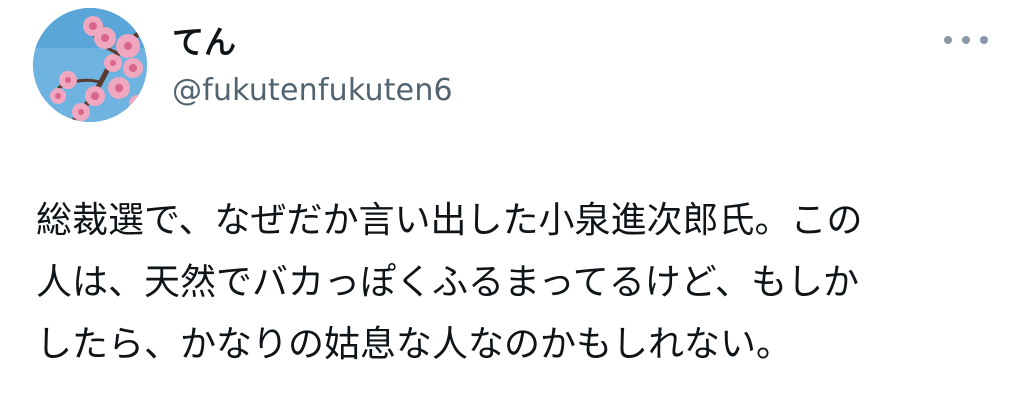  I want to click on more-options-button, so click(966, 40).